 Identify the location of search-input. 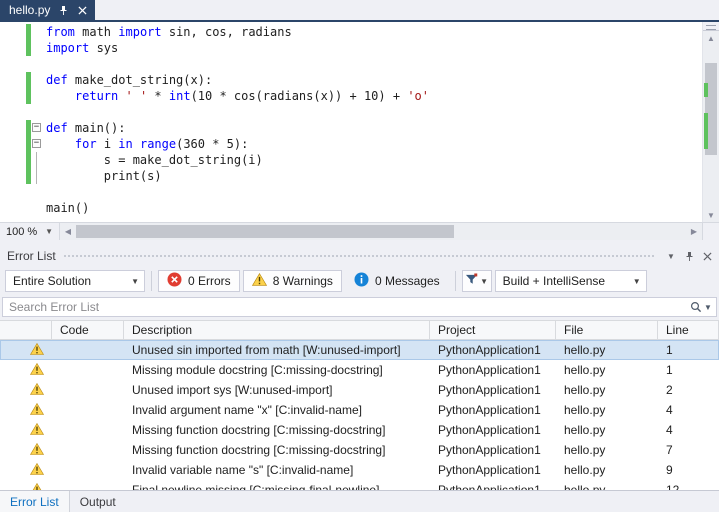
(344, 307).